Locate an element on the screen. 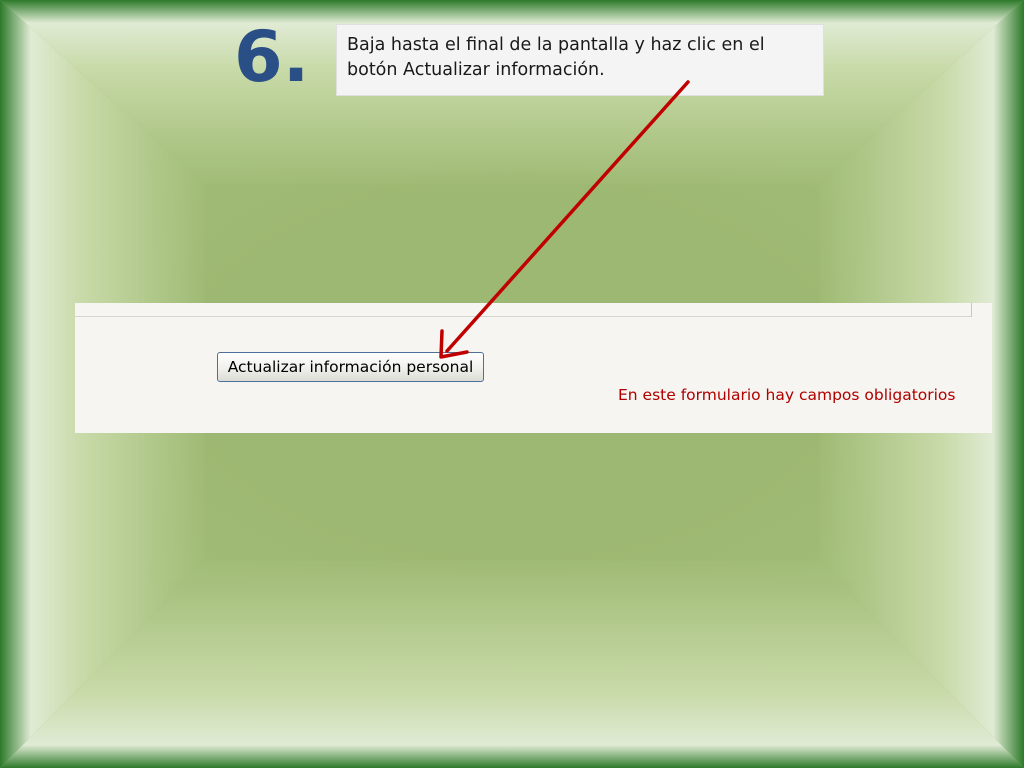  panel-divider-edge is located at coordinates (971, 310).